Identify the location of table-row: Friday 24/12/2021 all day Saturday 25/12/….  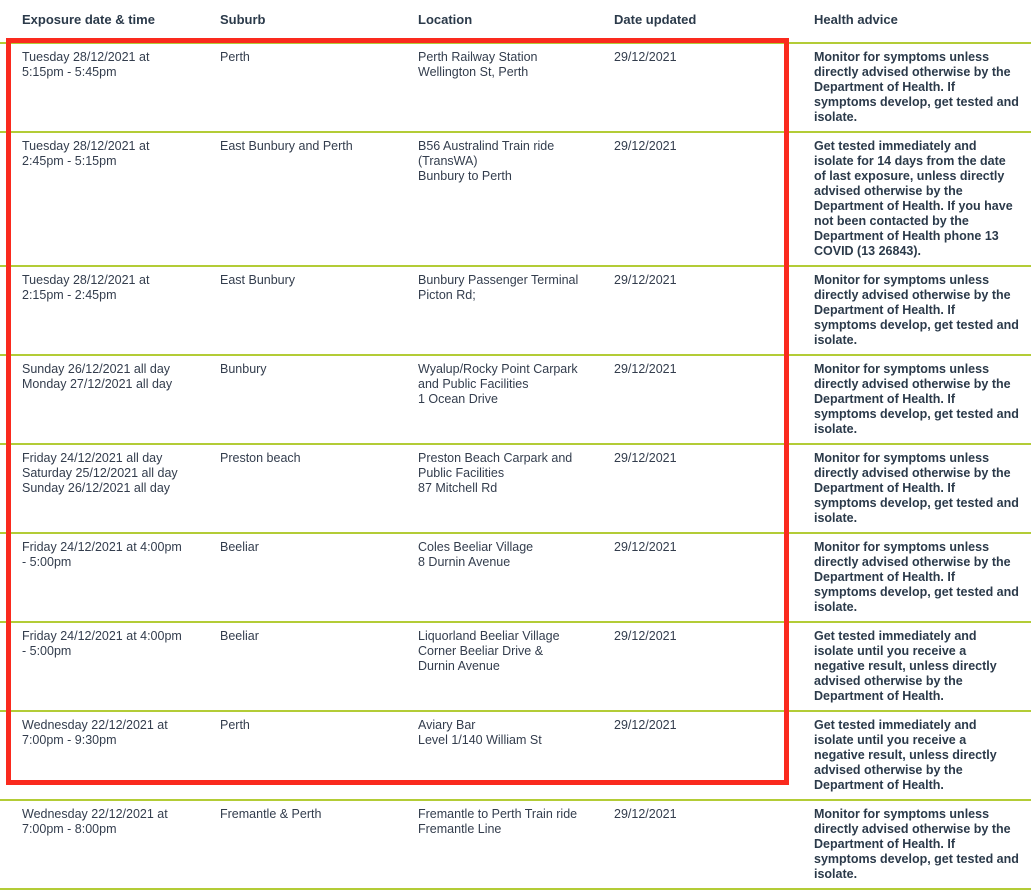
(515, 488).